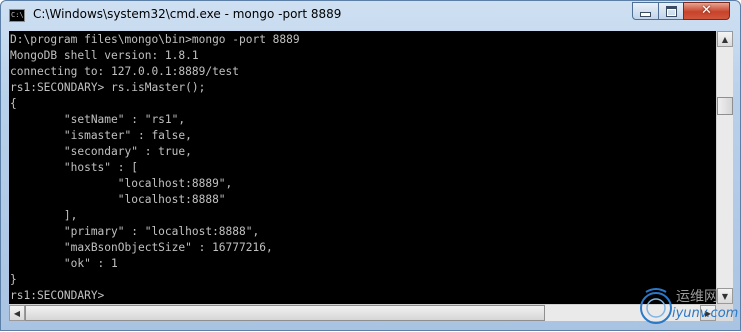 The image size is (741, 332). What do you see at coordinates (74, 167) in the screenshot?
I see `console-line: "hosts" : [` at bounding box center [74, 167].